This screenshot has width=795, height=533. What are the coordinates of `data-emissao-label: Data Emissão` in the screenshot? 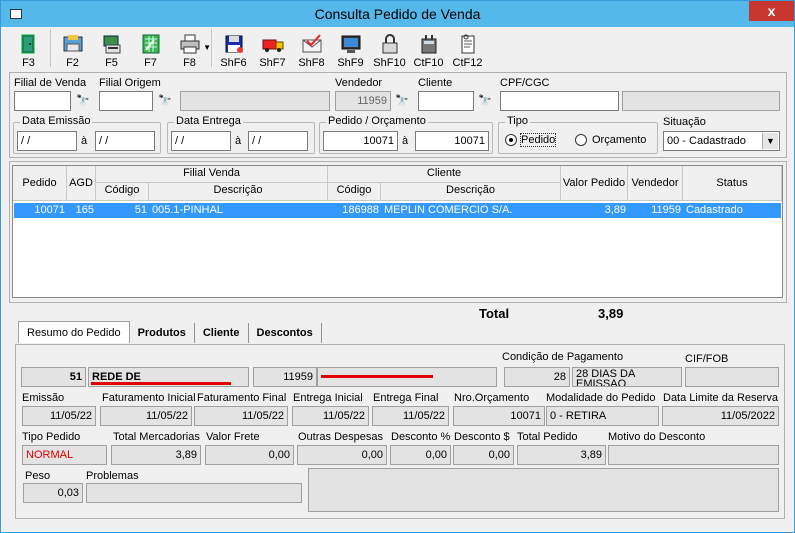 It's located at (56, 121).